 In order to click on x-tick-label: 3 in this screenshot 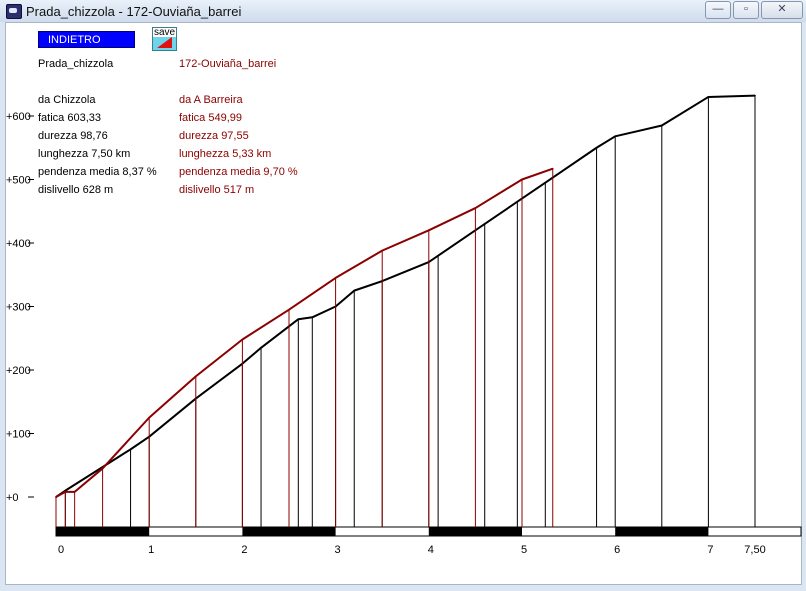, I will do `click(338, 550)`.